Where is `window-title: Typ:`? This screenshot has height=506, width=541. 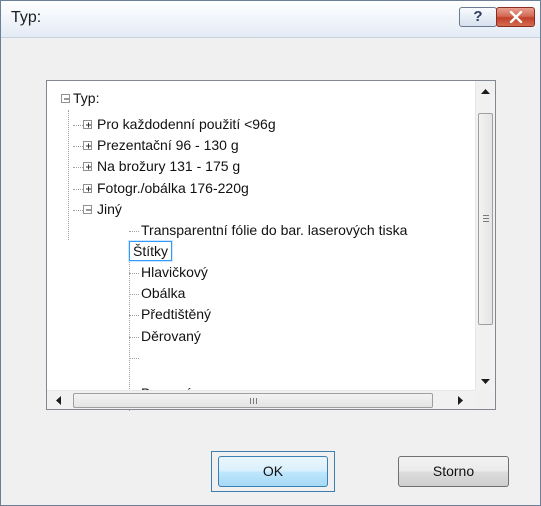
window-title: Typ: is located at coordinates (26, 17).